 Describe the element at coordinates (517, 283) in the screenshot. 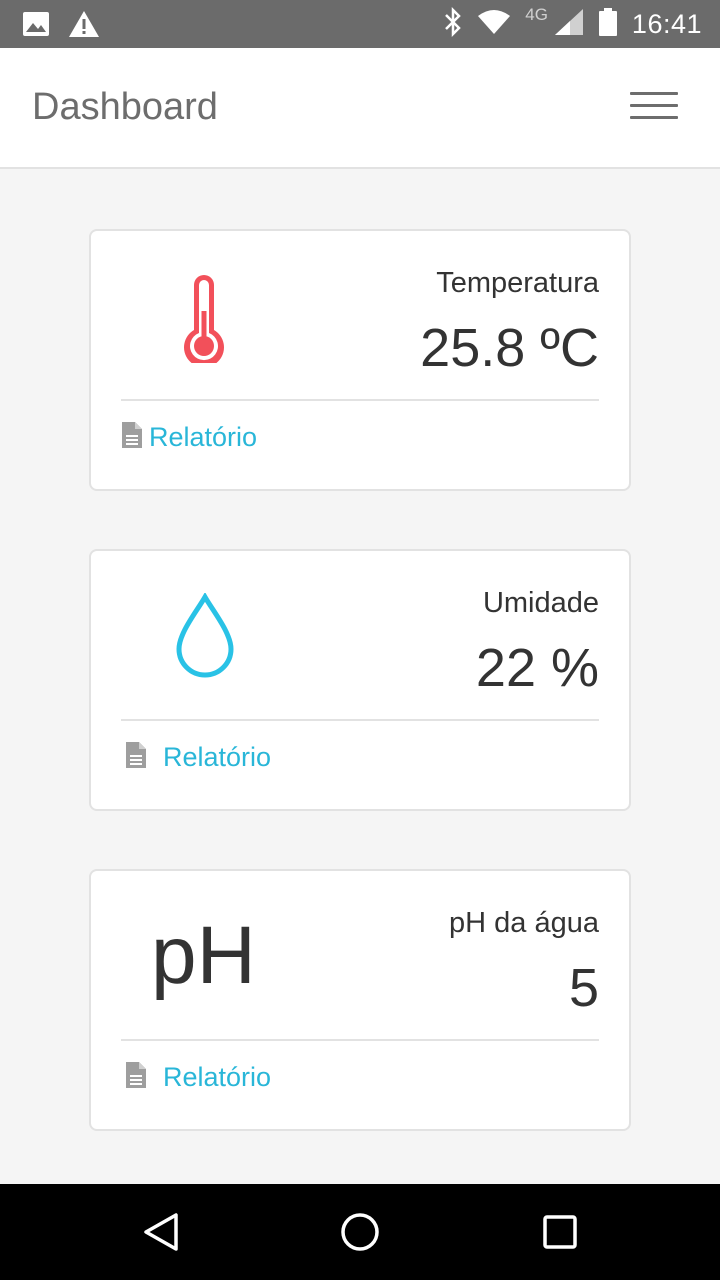

I see `card-label: Temperatura` at that location.